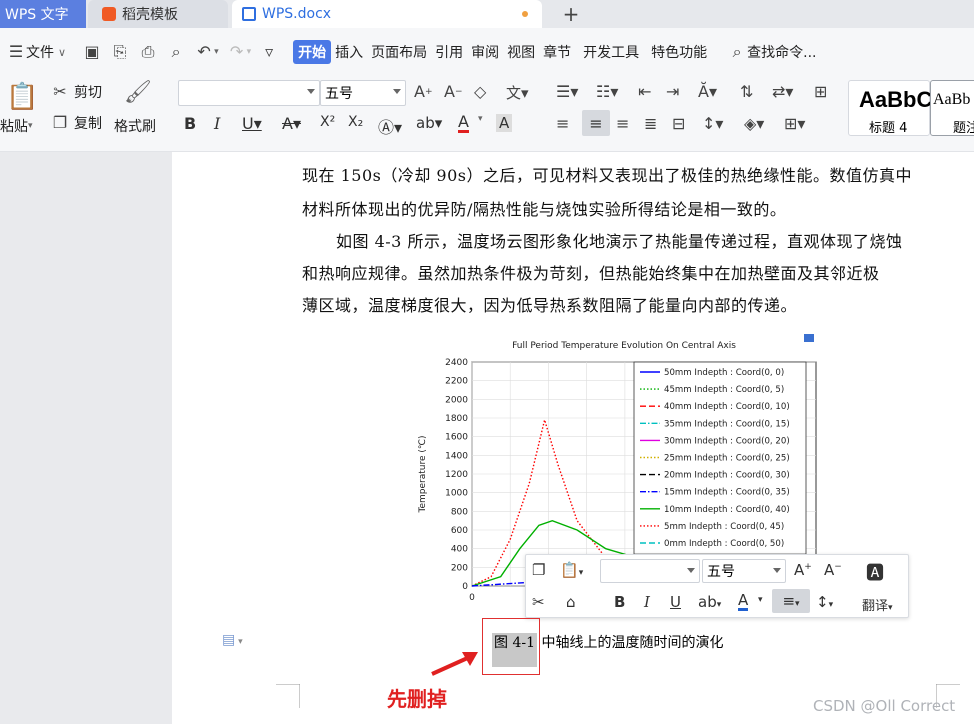 The image size is (974, 724). I want to click on save-button: ▣, so click(92, 52).